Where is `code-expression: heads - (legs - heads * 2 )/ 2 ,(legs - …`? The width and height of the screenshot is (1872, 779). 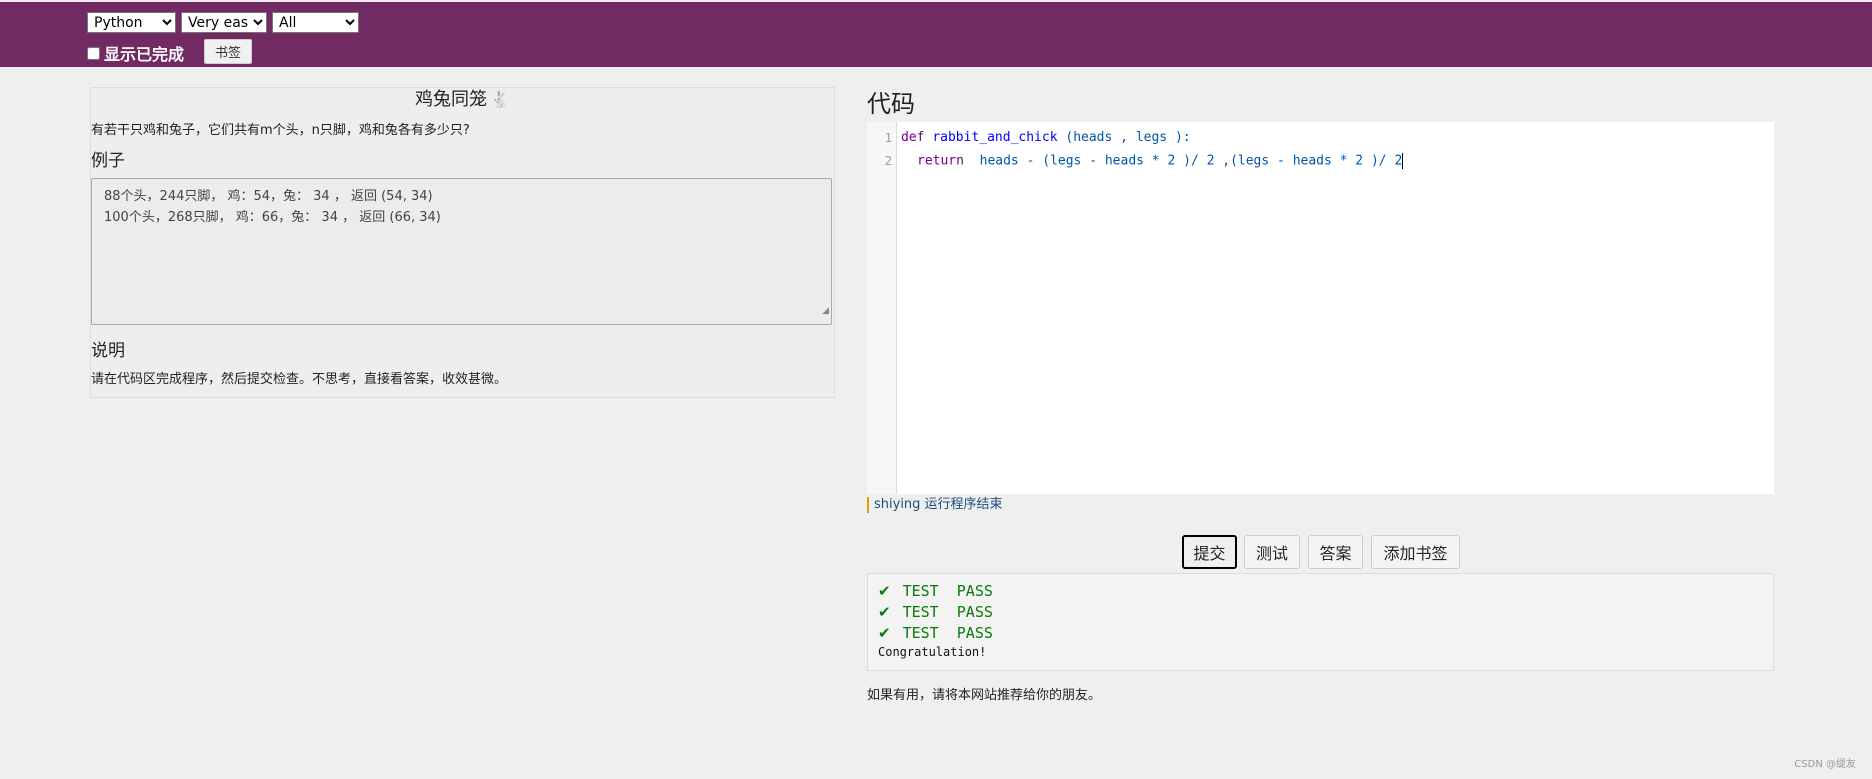 code-expression: heads - (legs - heads * 2 )/ 2 ,(legs - … is located at coordinates (1191, 161).